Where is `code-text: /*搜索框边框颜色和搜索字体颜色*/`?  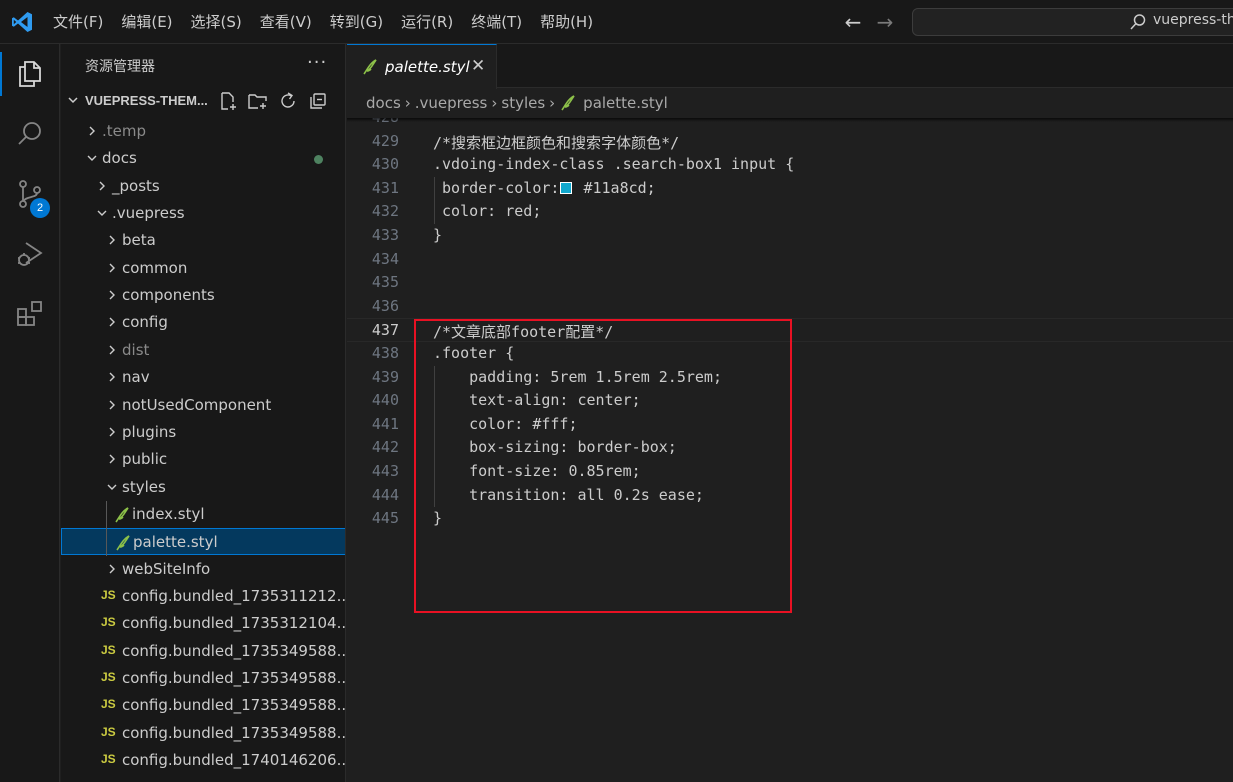 code-text: /*搜索框边框颜色和搜索字体颜色*/ is located at coordinates (556, 142).